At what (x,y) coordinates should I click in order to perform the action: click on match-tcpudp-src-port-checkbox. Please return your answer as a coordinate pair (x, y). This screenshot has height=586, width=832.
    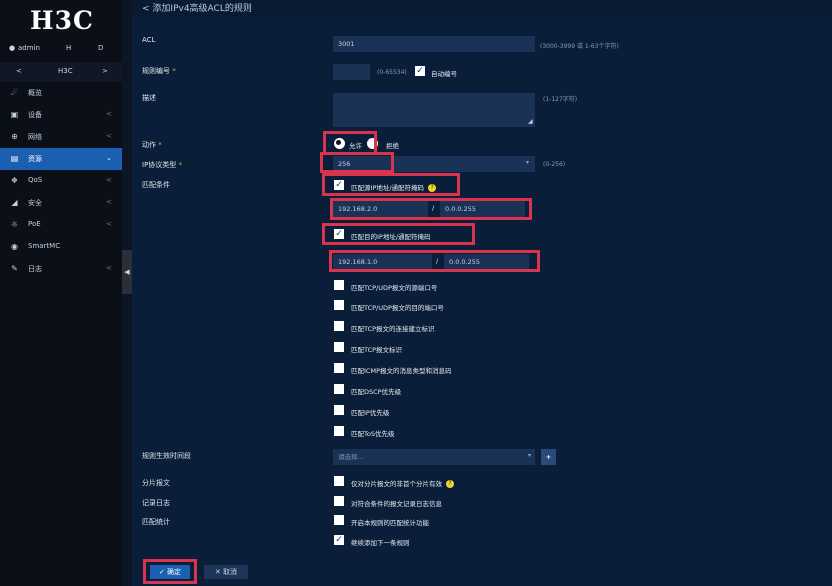
    Looking at the image, I should click on (339, 285).